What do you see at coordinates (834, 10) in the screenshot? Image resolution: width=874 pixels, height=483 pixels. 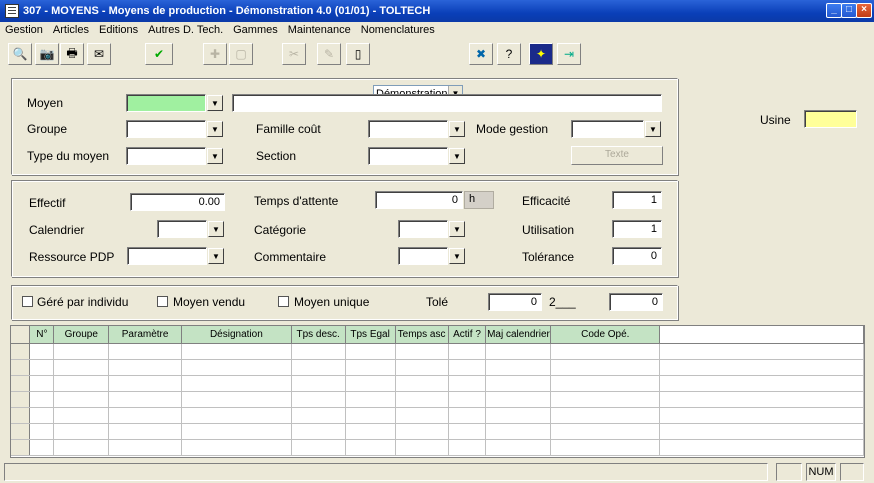 I see `minimize-button: _` at bounding box center [834, 10].